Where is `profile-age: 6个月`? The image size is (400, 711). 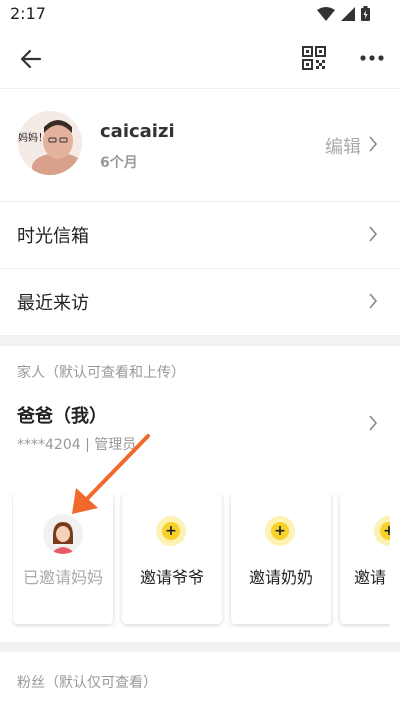
profile-age: 6个月 is located at coordinates (119, 163).